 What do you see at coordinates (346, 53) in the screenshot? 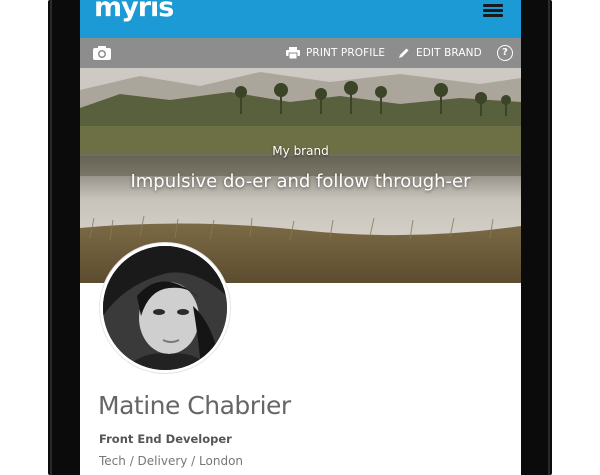
I see `print-profile-label: PRINT PROFILE` at bounding box center [346, 53].